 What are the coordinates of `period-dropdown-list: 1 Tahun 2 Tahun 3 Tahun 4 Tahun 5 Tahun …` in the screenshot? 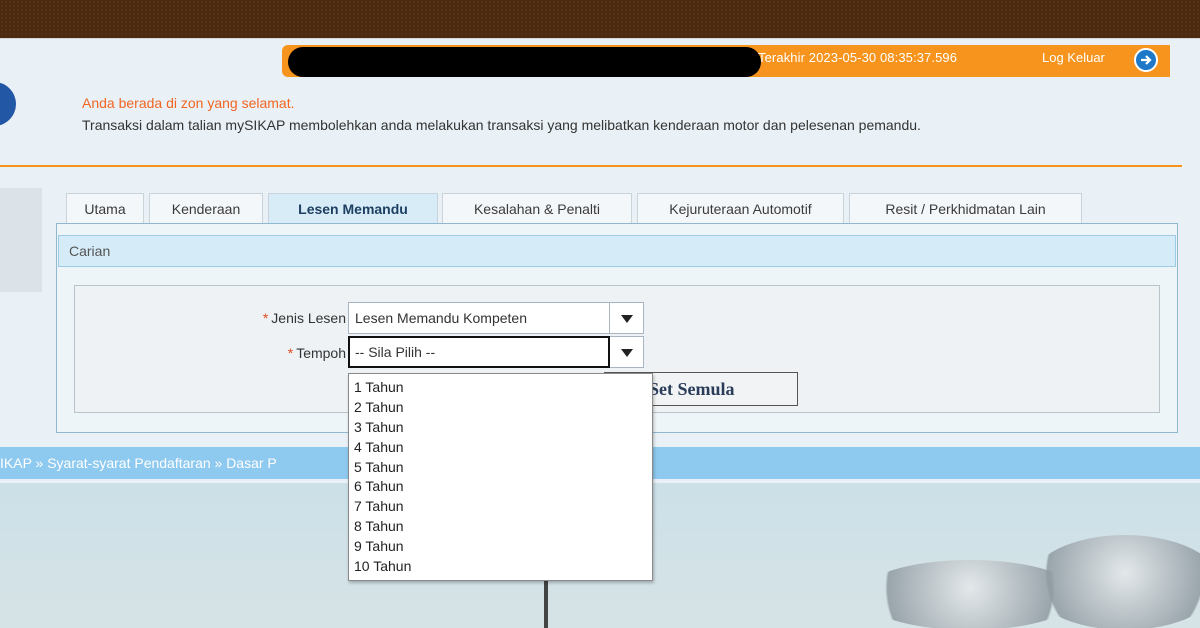 It's located at (500, 477).